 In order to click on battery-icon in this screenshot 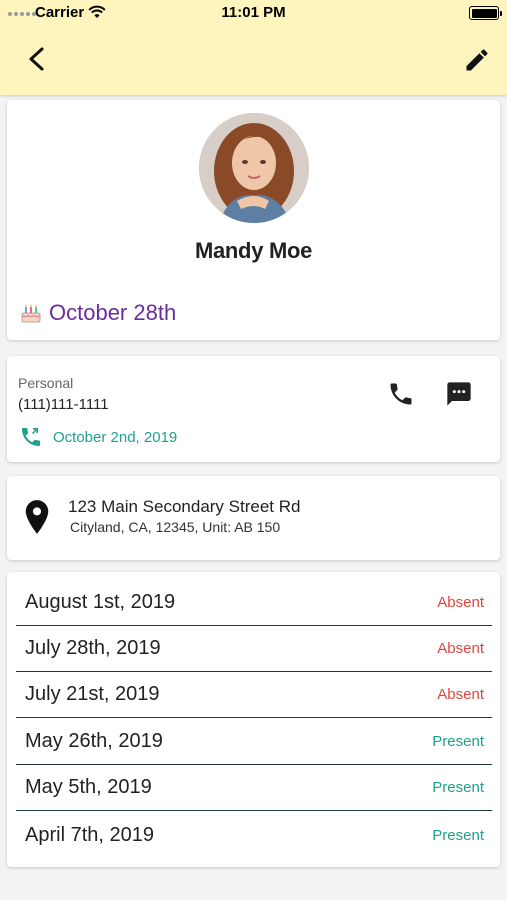, I will do `click(485, 13)`.